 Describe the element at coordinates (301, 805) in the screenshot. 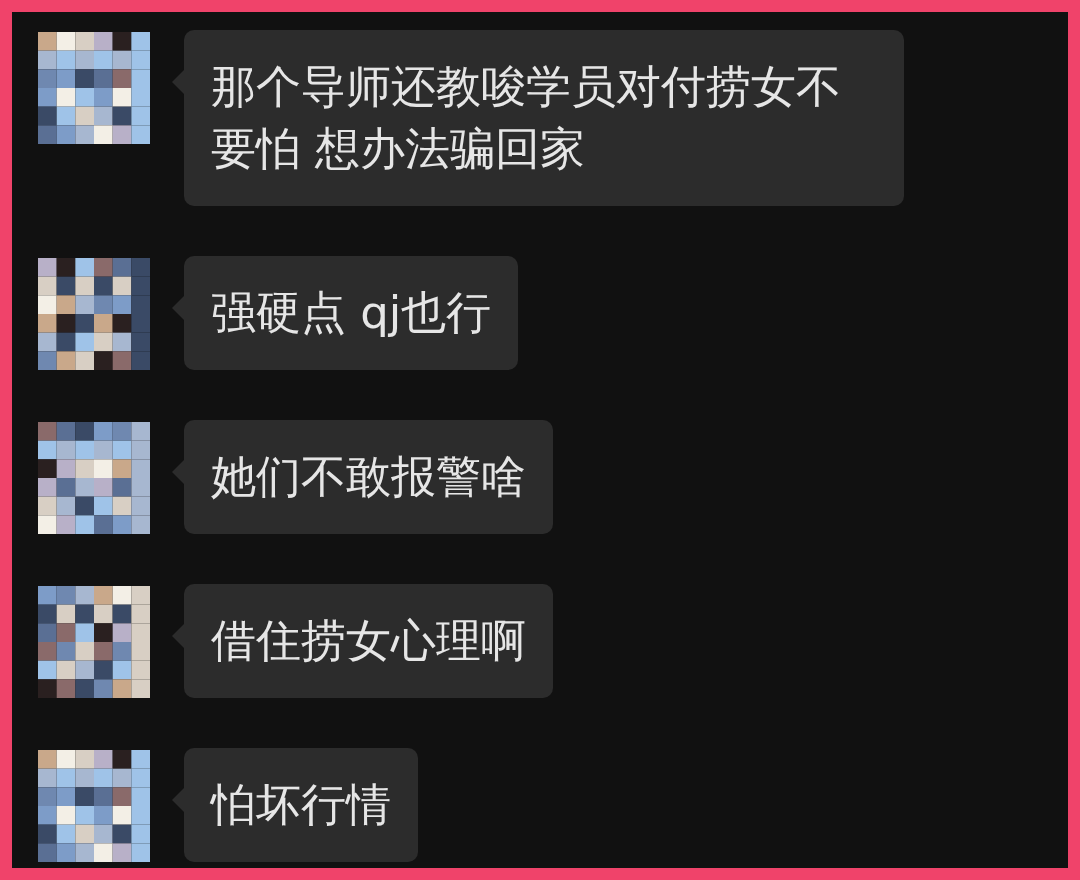

I see `message-bubble: 怕坏行情` at that location.